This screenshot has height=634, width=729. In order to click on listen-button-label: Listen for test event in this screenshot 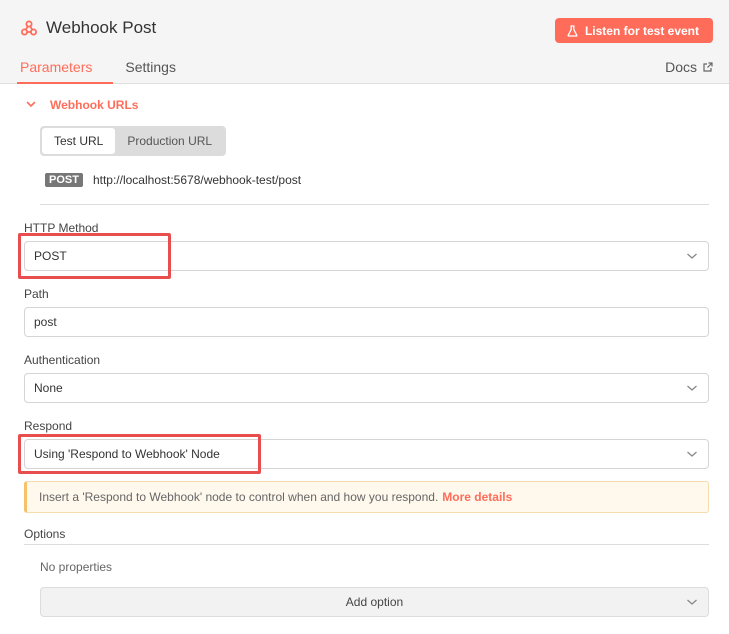, I will do `click(641, 30)`.